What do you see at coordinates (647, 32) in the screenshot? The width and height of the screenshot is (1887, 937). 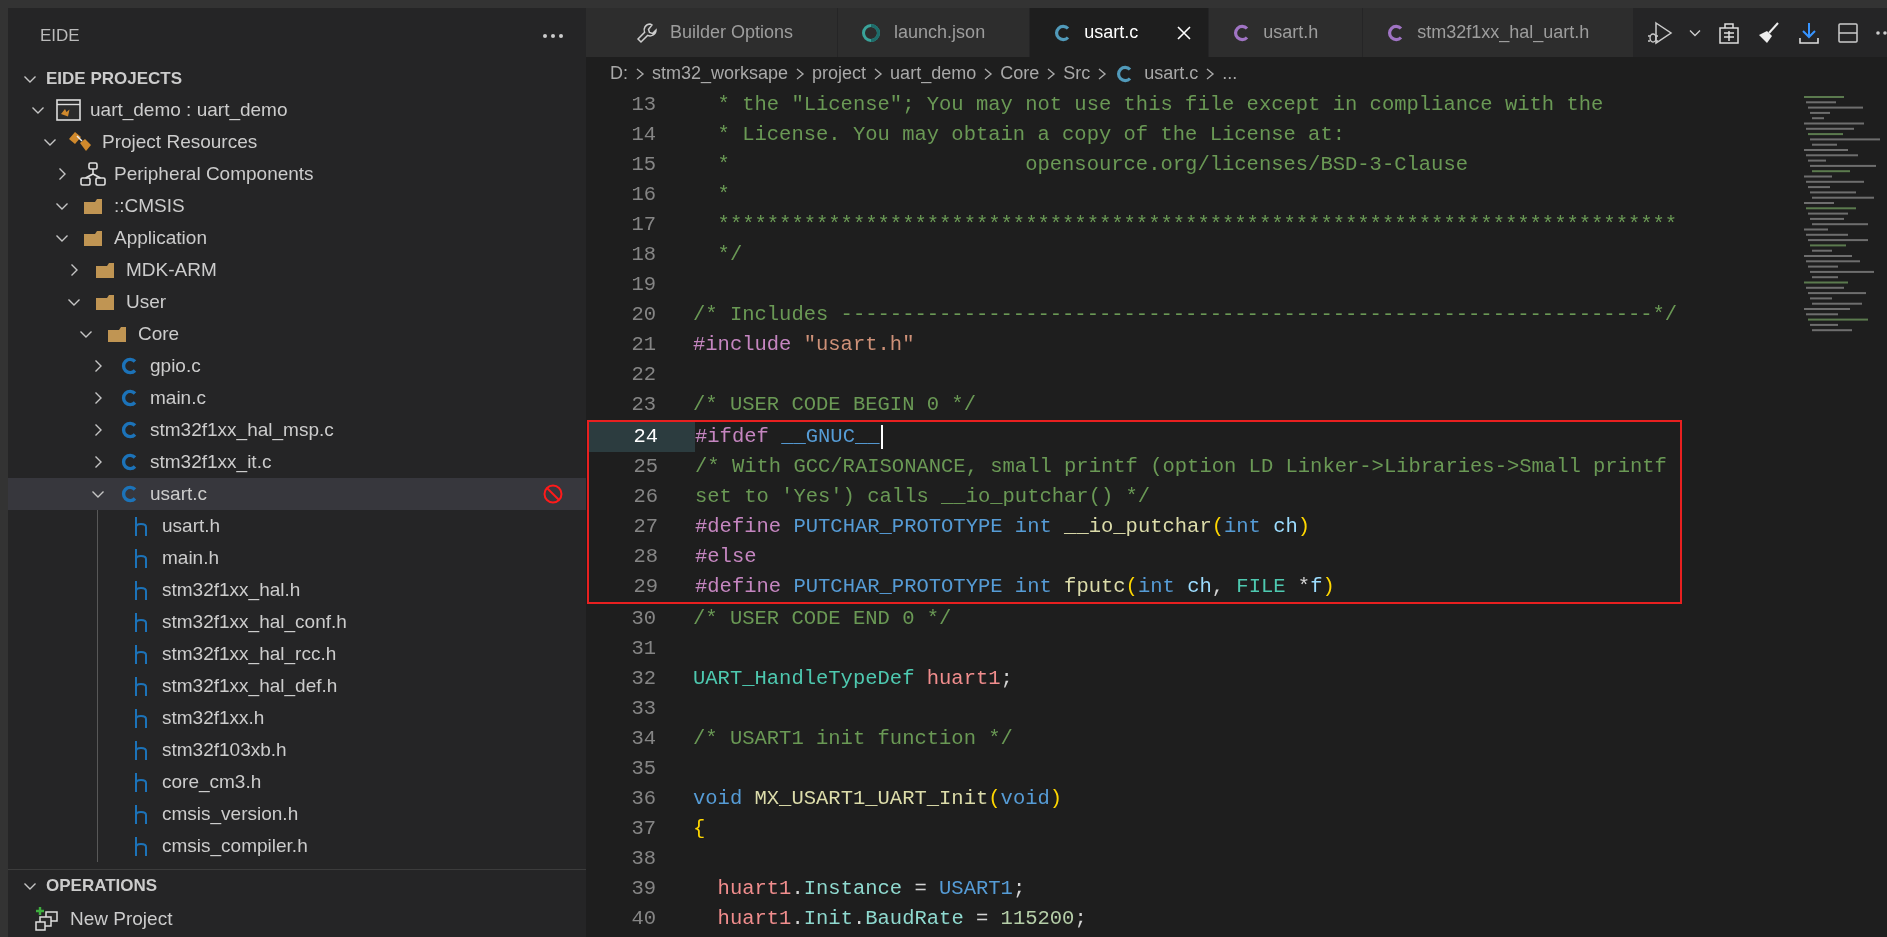 I see `wrench-icon` at bounding box center [647, 32].